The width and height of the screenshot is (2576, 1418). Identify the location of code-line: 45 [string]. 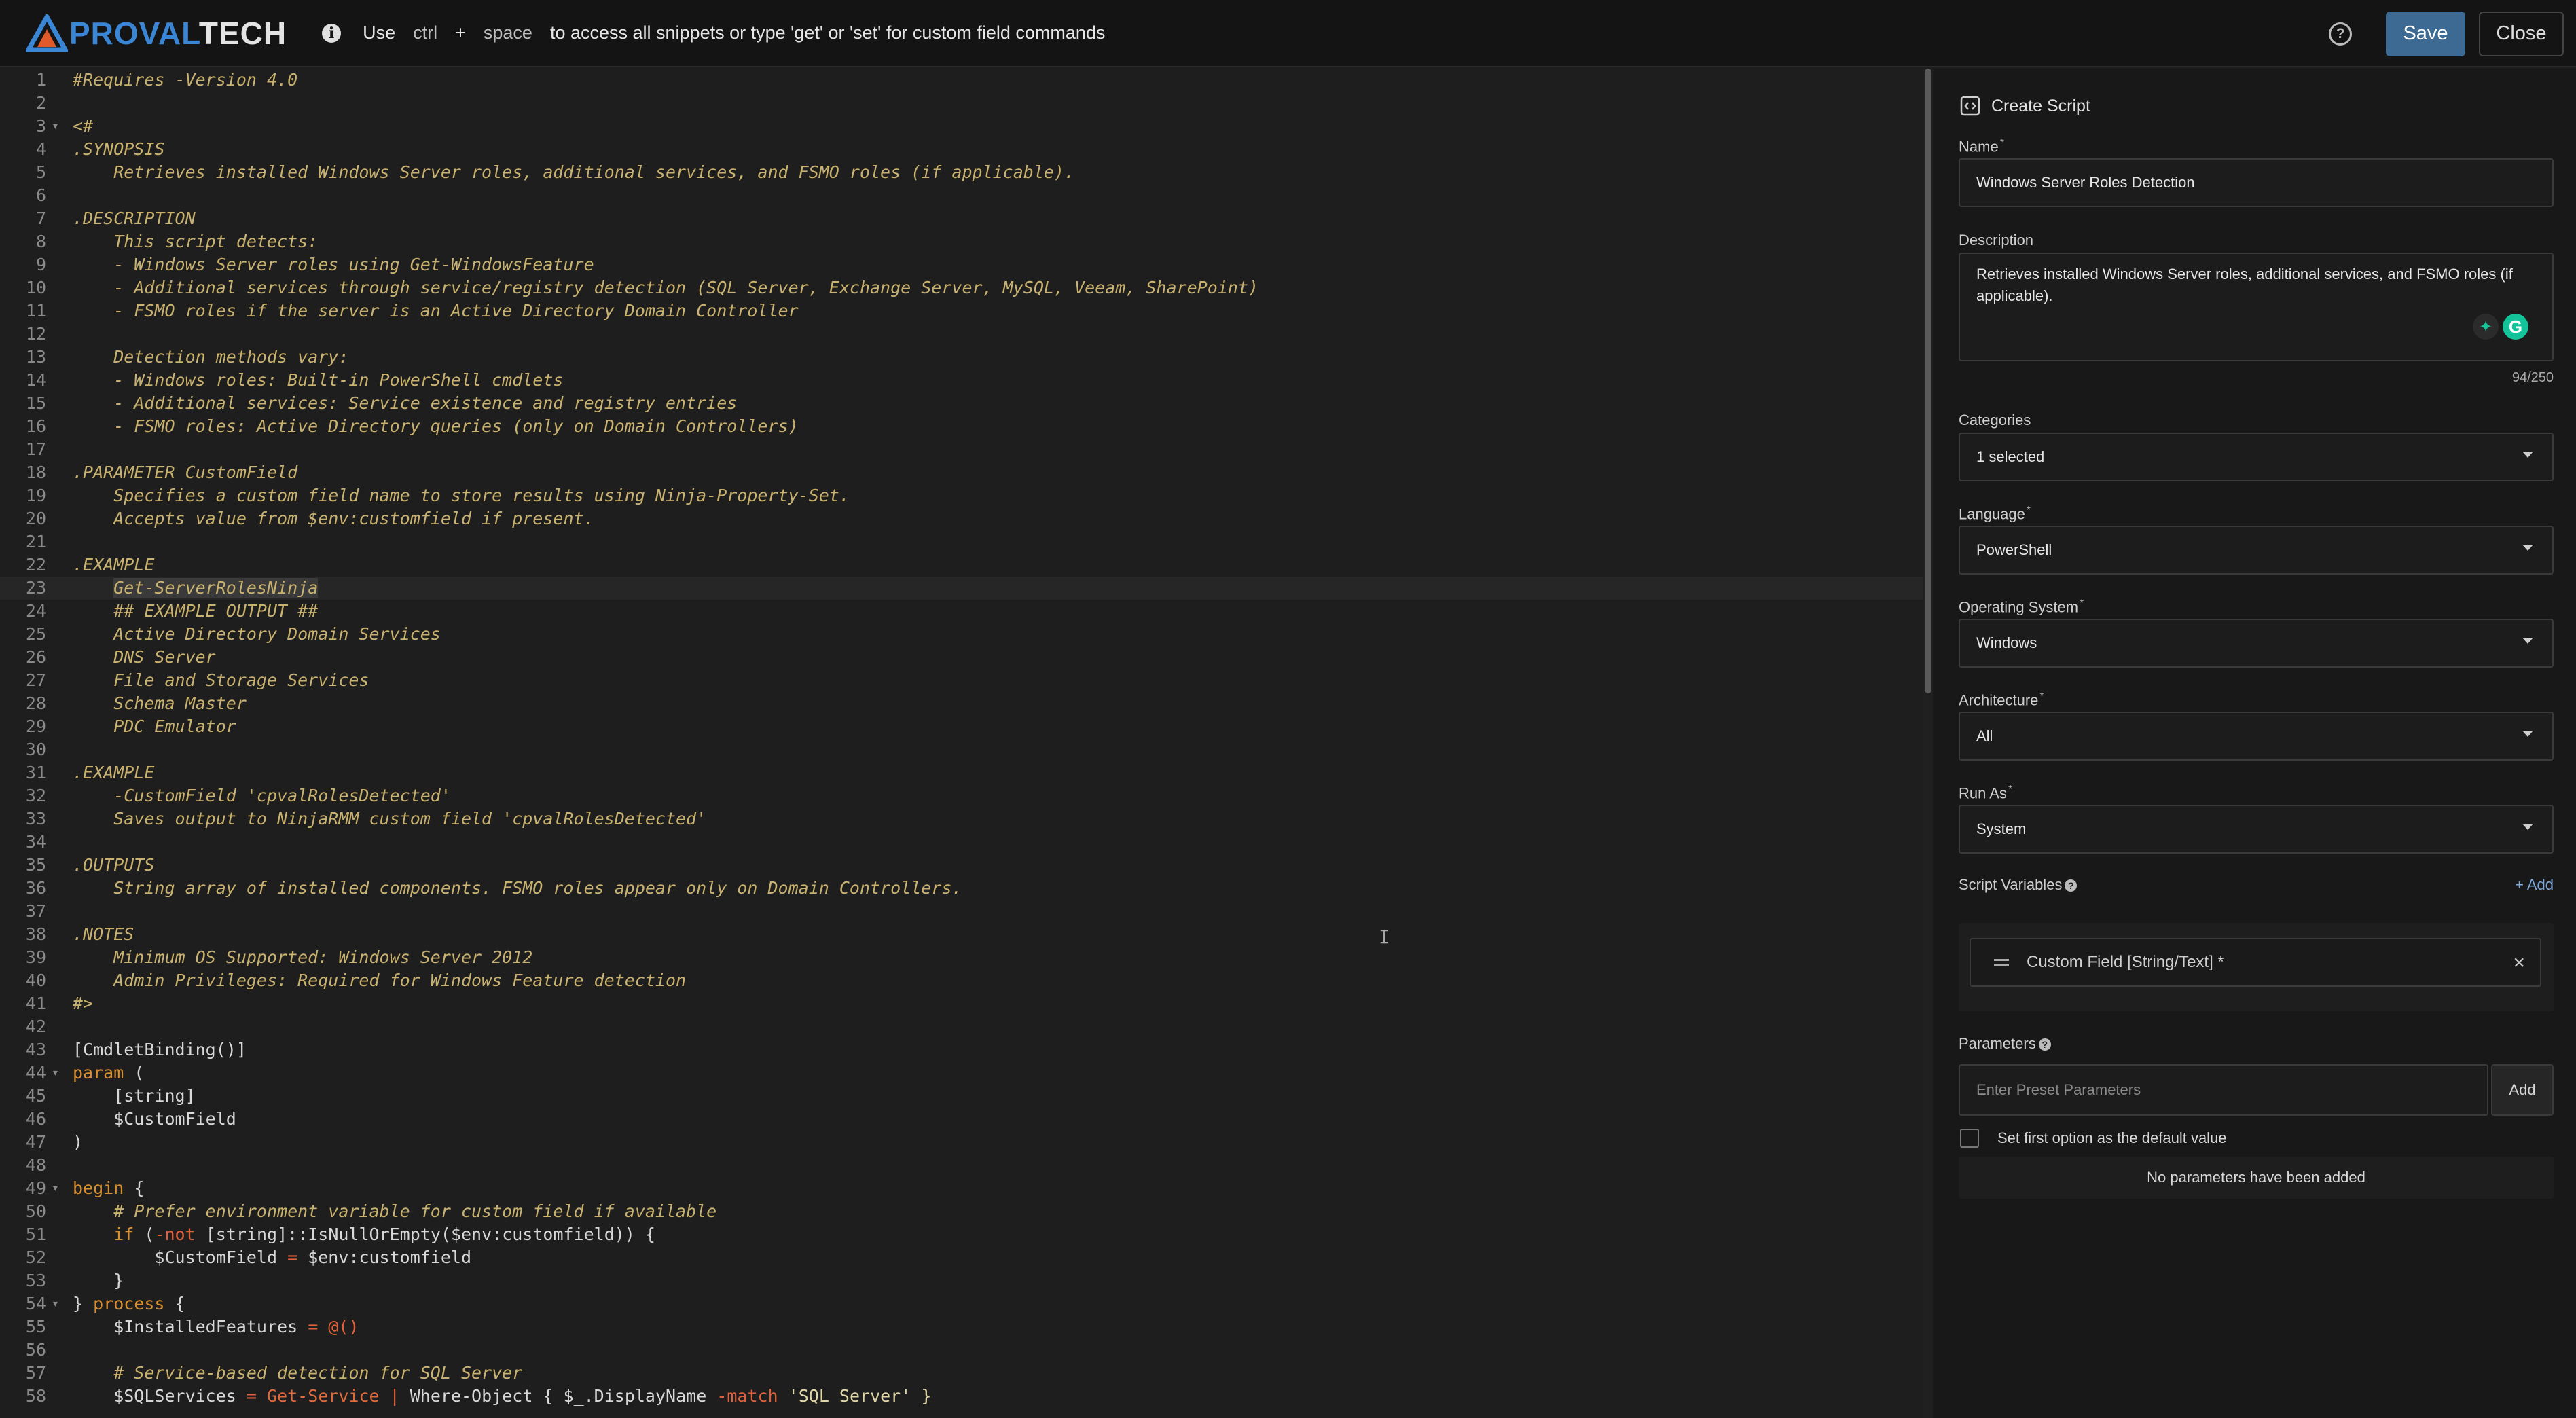
(961, 1096).